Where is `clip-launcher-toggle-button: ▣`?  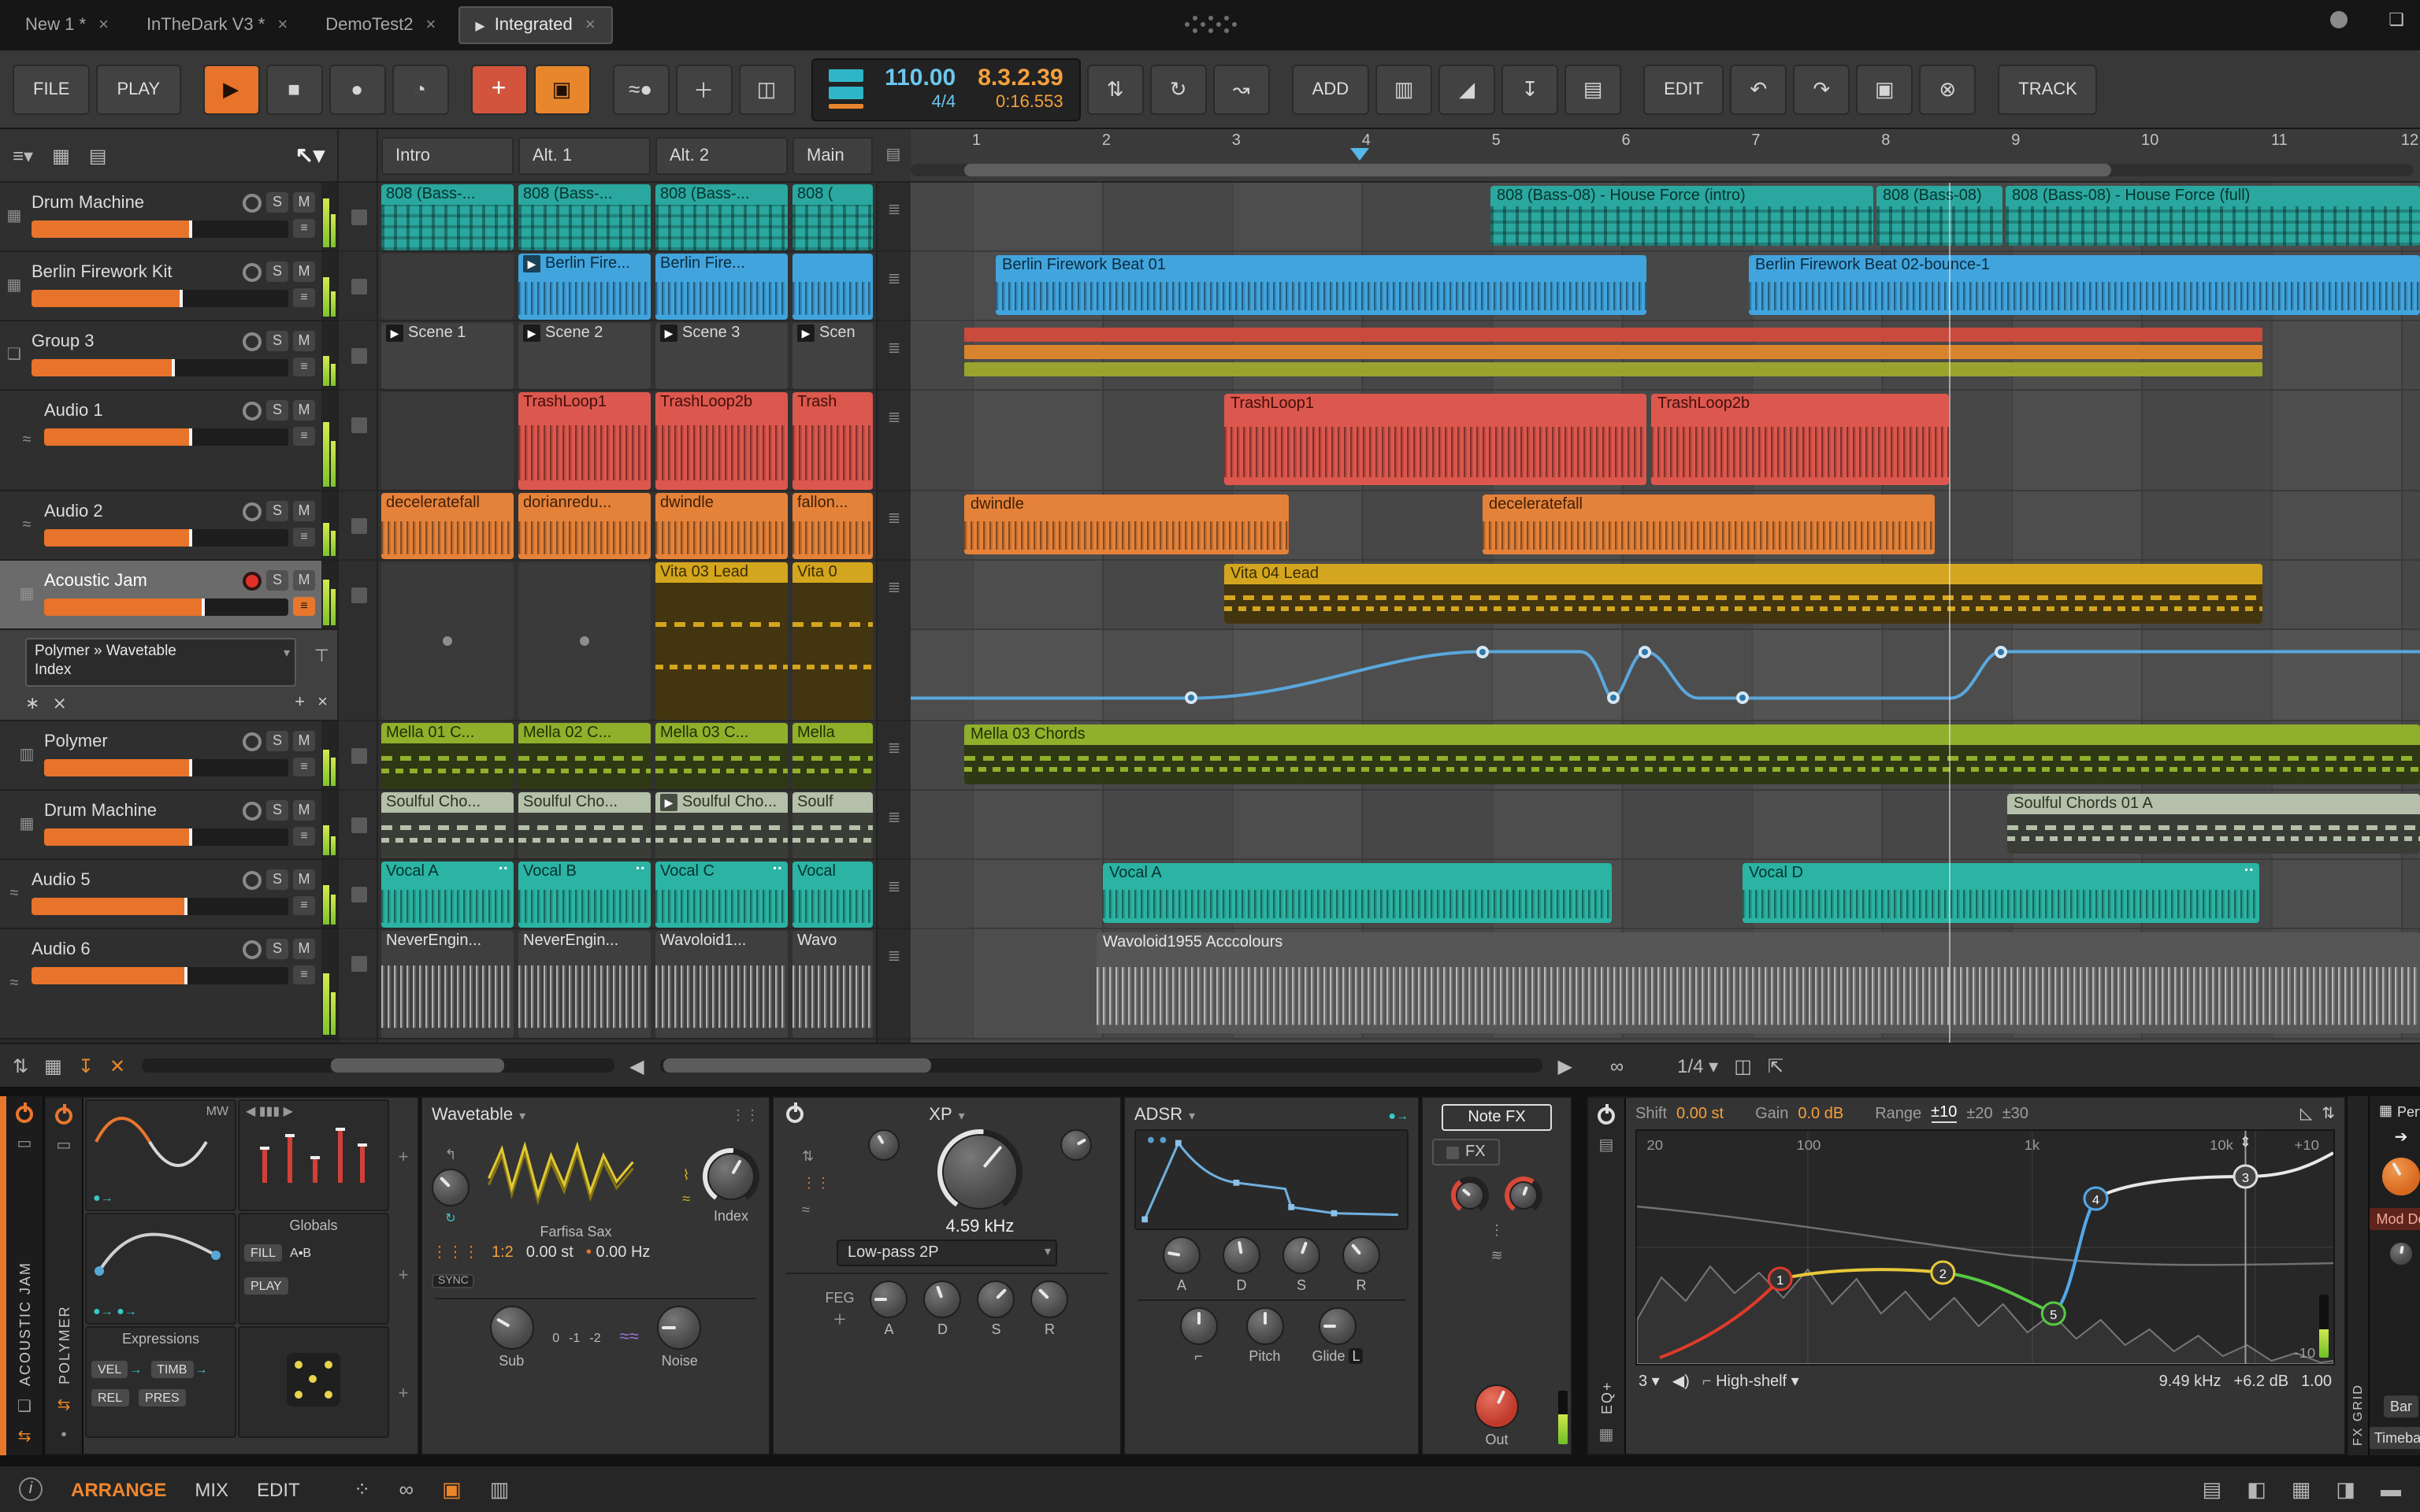
clip-launcher-toggle-button: ▣ is located at coordinates (452, 1489).